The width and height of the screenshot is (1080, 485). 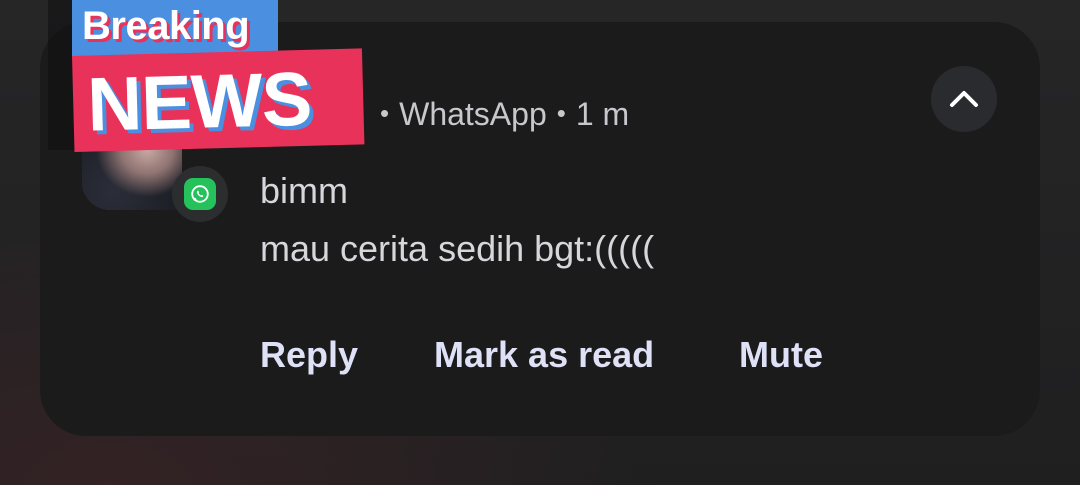 I want to click on app-badge, so click(x=200, y=194).